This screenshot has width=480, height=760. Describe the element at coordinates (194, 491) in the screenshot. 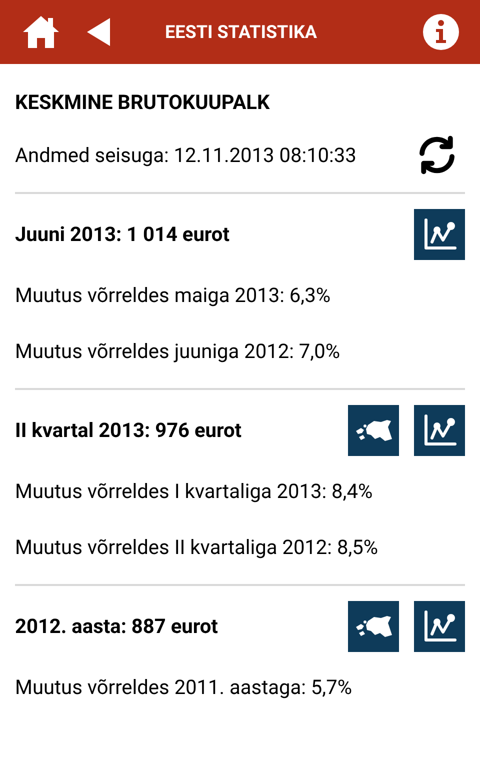

I see `change-text: Muutus võrreldes I kvartaliga 2013: 8,4%` at that location.